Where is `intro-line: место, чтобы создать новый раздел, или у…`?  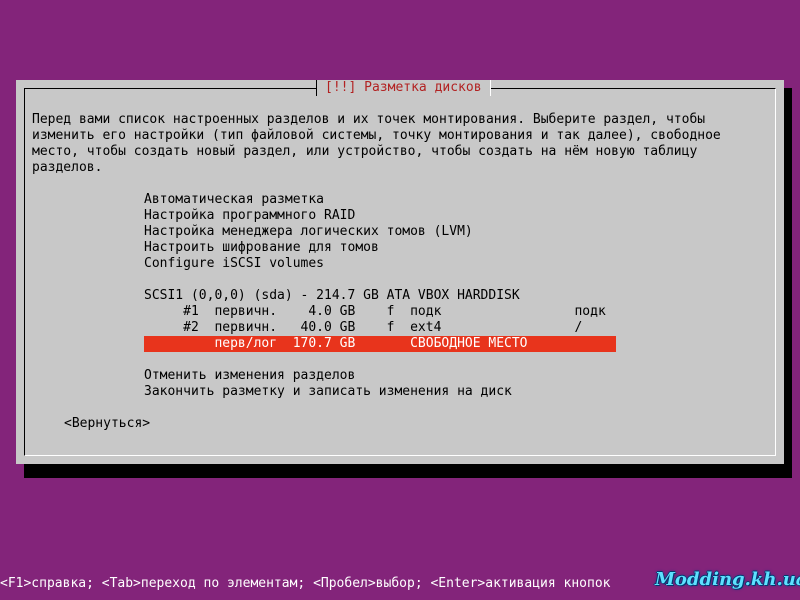 intro-line: место, чтобы создать новый раздел, или у… is located at coordinates (365, 151).